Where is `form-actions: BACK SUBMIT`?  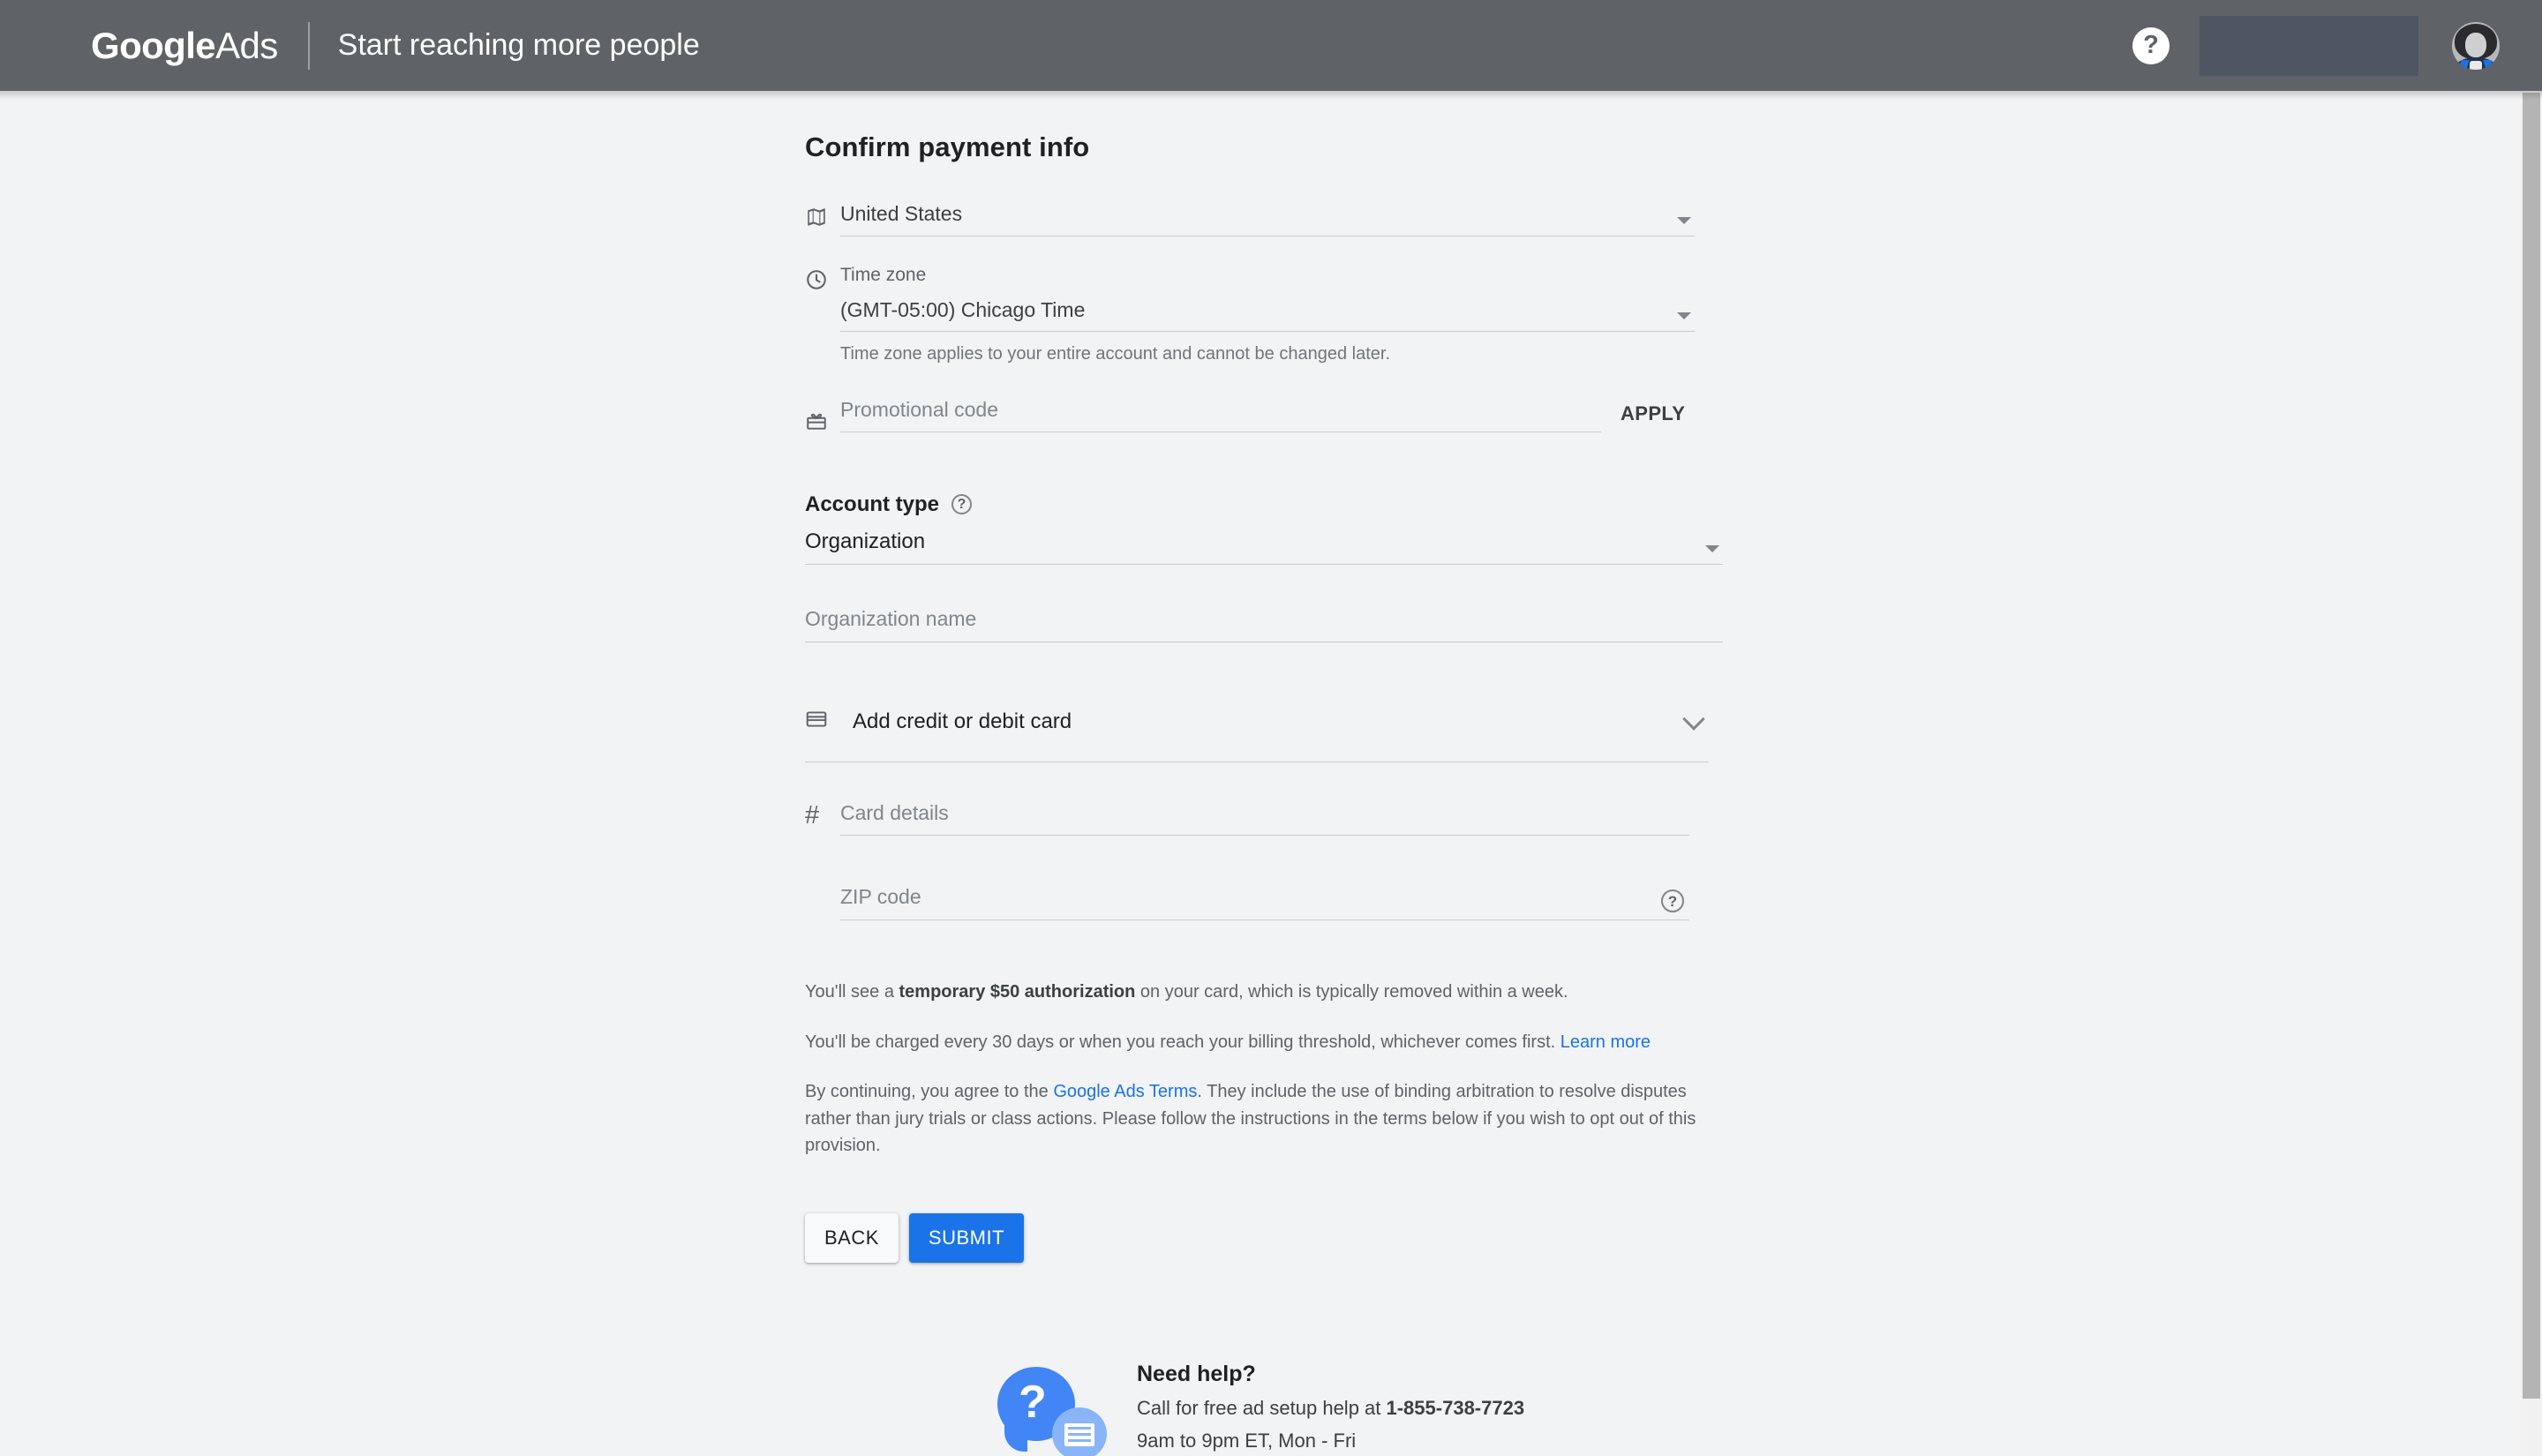
form-actions: BACK SUBMIT is located at coordinates (1264, 1238).